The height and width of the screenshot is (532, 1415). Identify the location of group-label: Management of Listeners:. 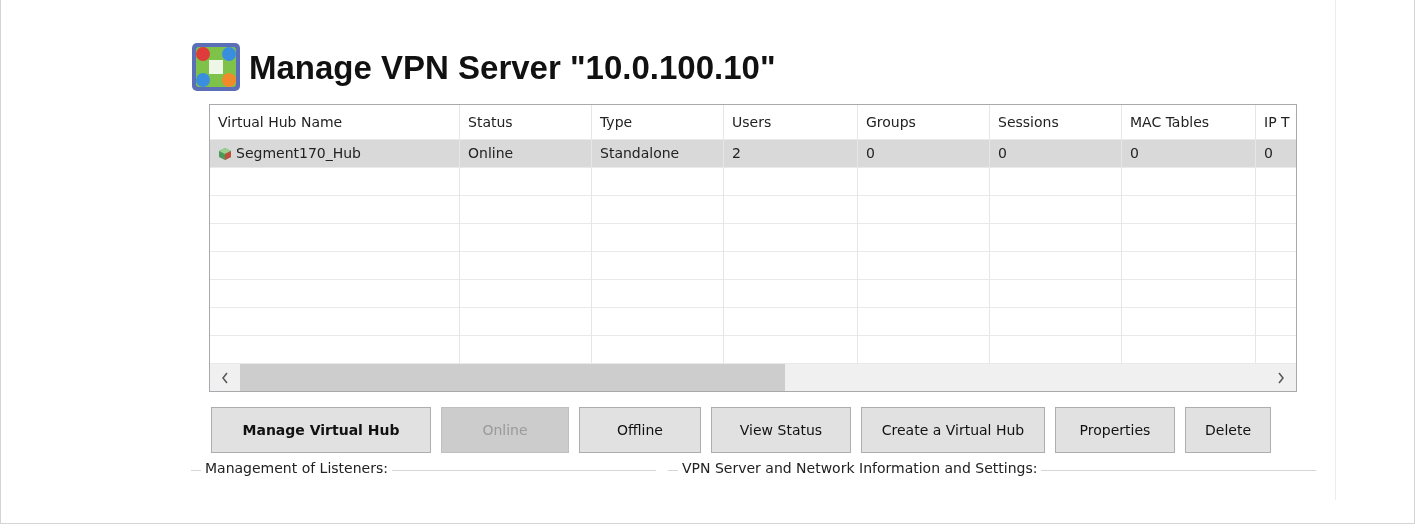
(296, 469).